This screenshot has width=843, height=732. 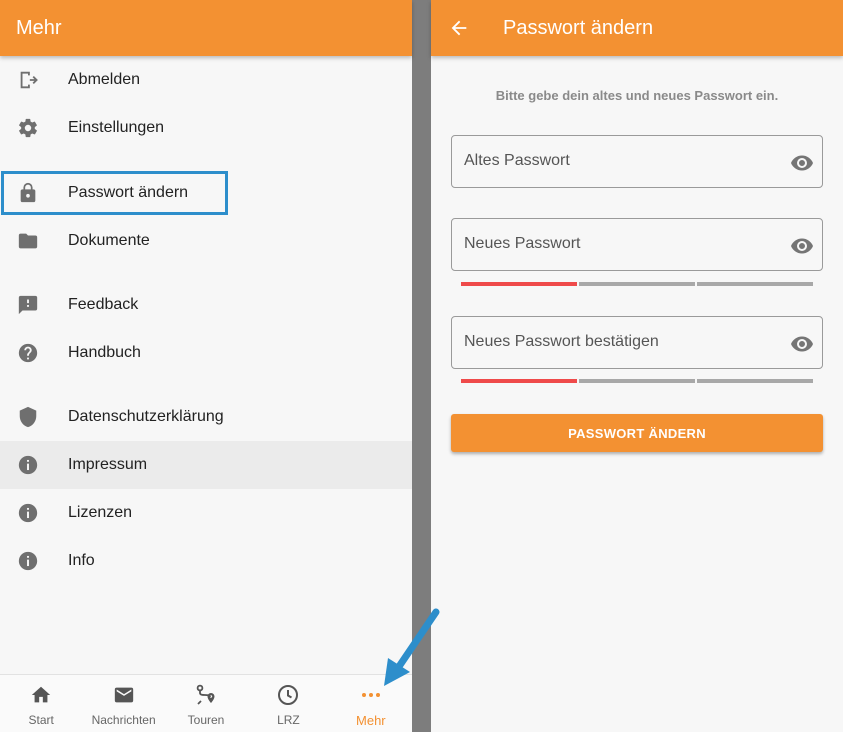 What do you see at coordinates (41, 695) in the screenshot?
I see `home-icon` at bounding box center [41, 695].